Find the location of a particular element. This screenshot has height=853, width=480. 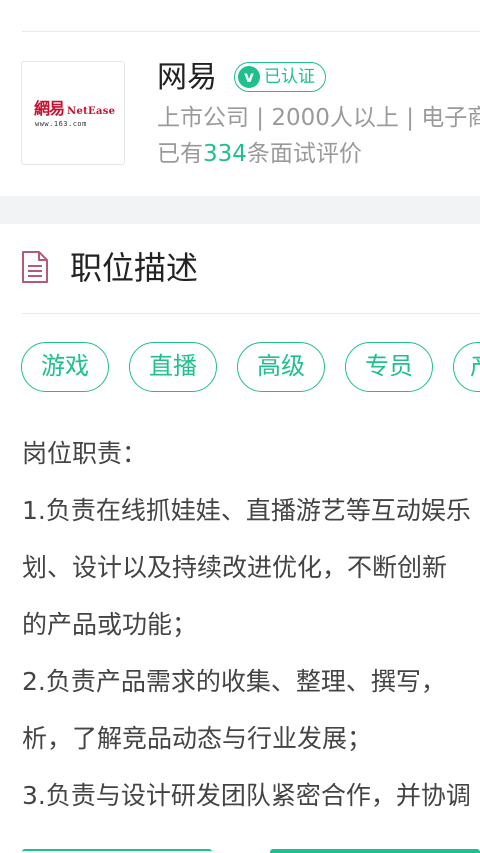

logo-chinese-text: 網易 is located at coordinates (49, 108).